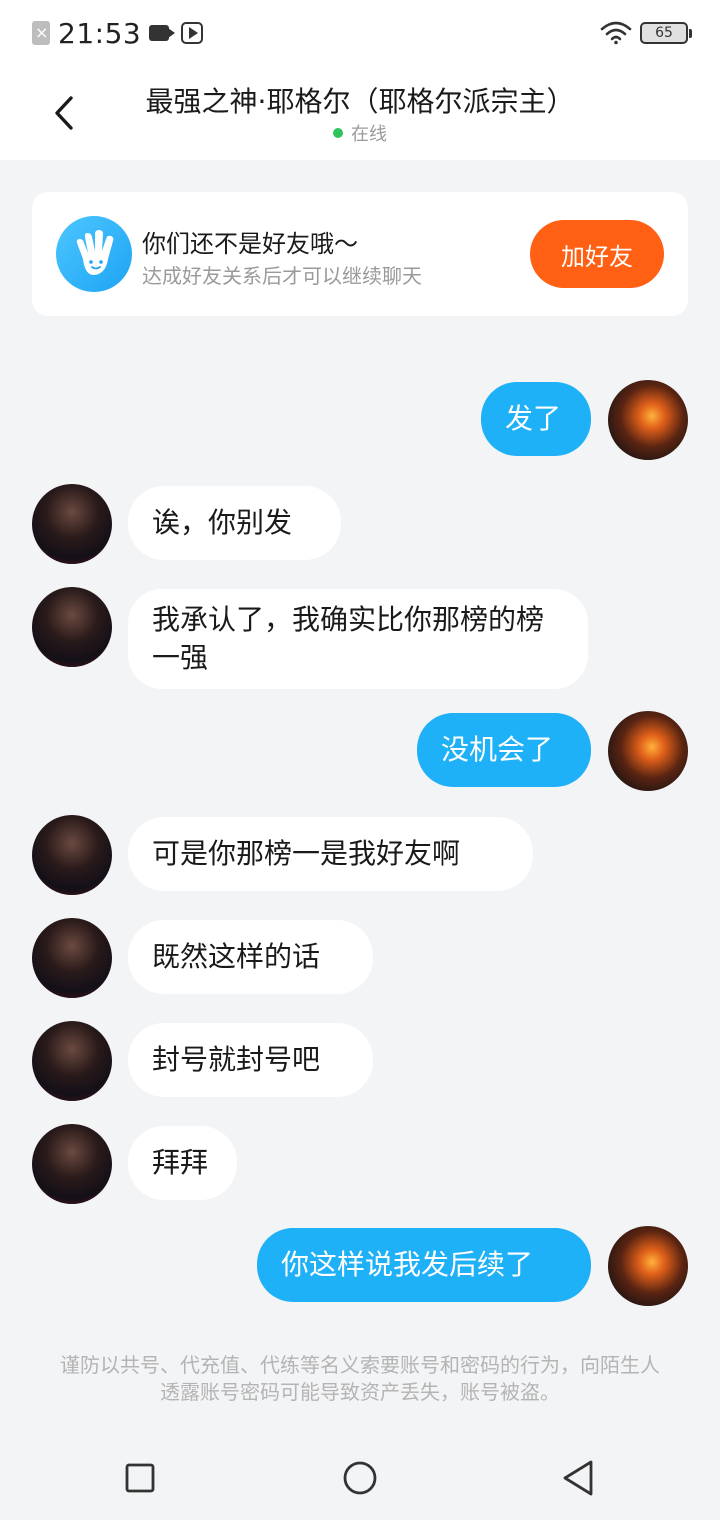 This screenshot has height=1520, width=720. Describe the element at coordinates (616, 33) in the screenshot. I see `wifi-icon` at that location.